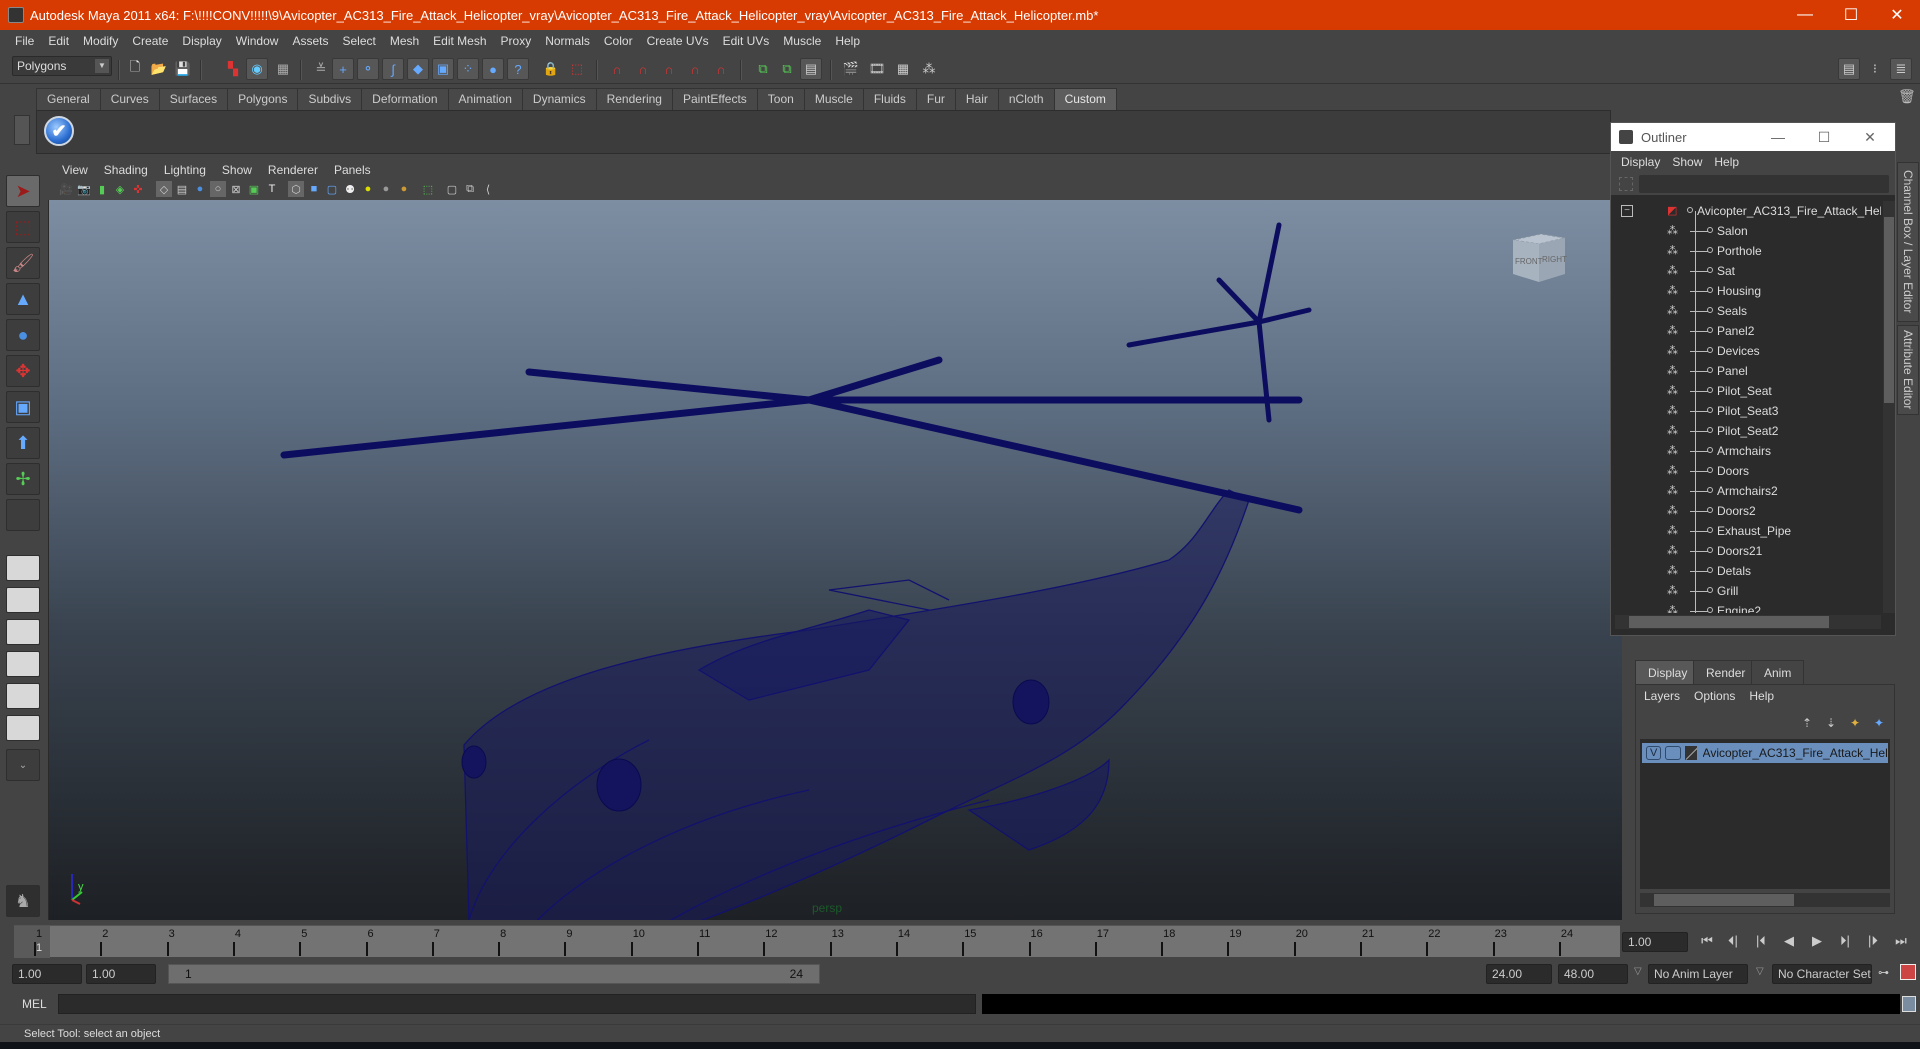  What do you see at coordinates (714, 99) in the screenshot?
I see `shelf-tab-painteffects: PaintEffects` at bounding box center [714, 99].